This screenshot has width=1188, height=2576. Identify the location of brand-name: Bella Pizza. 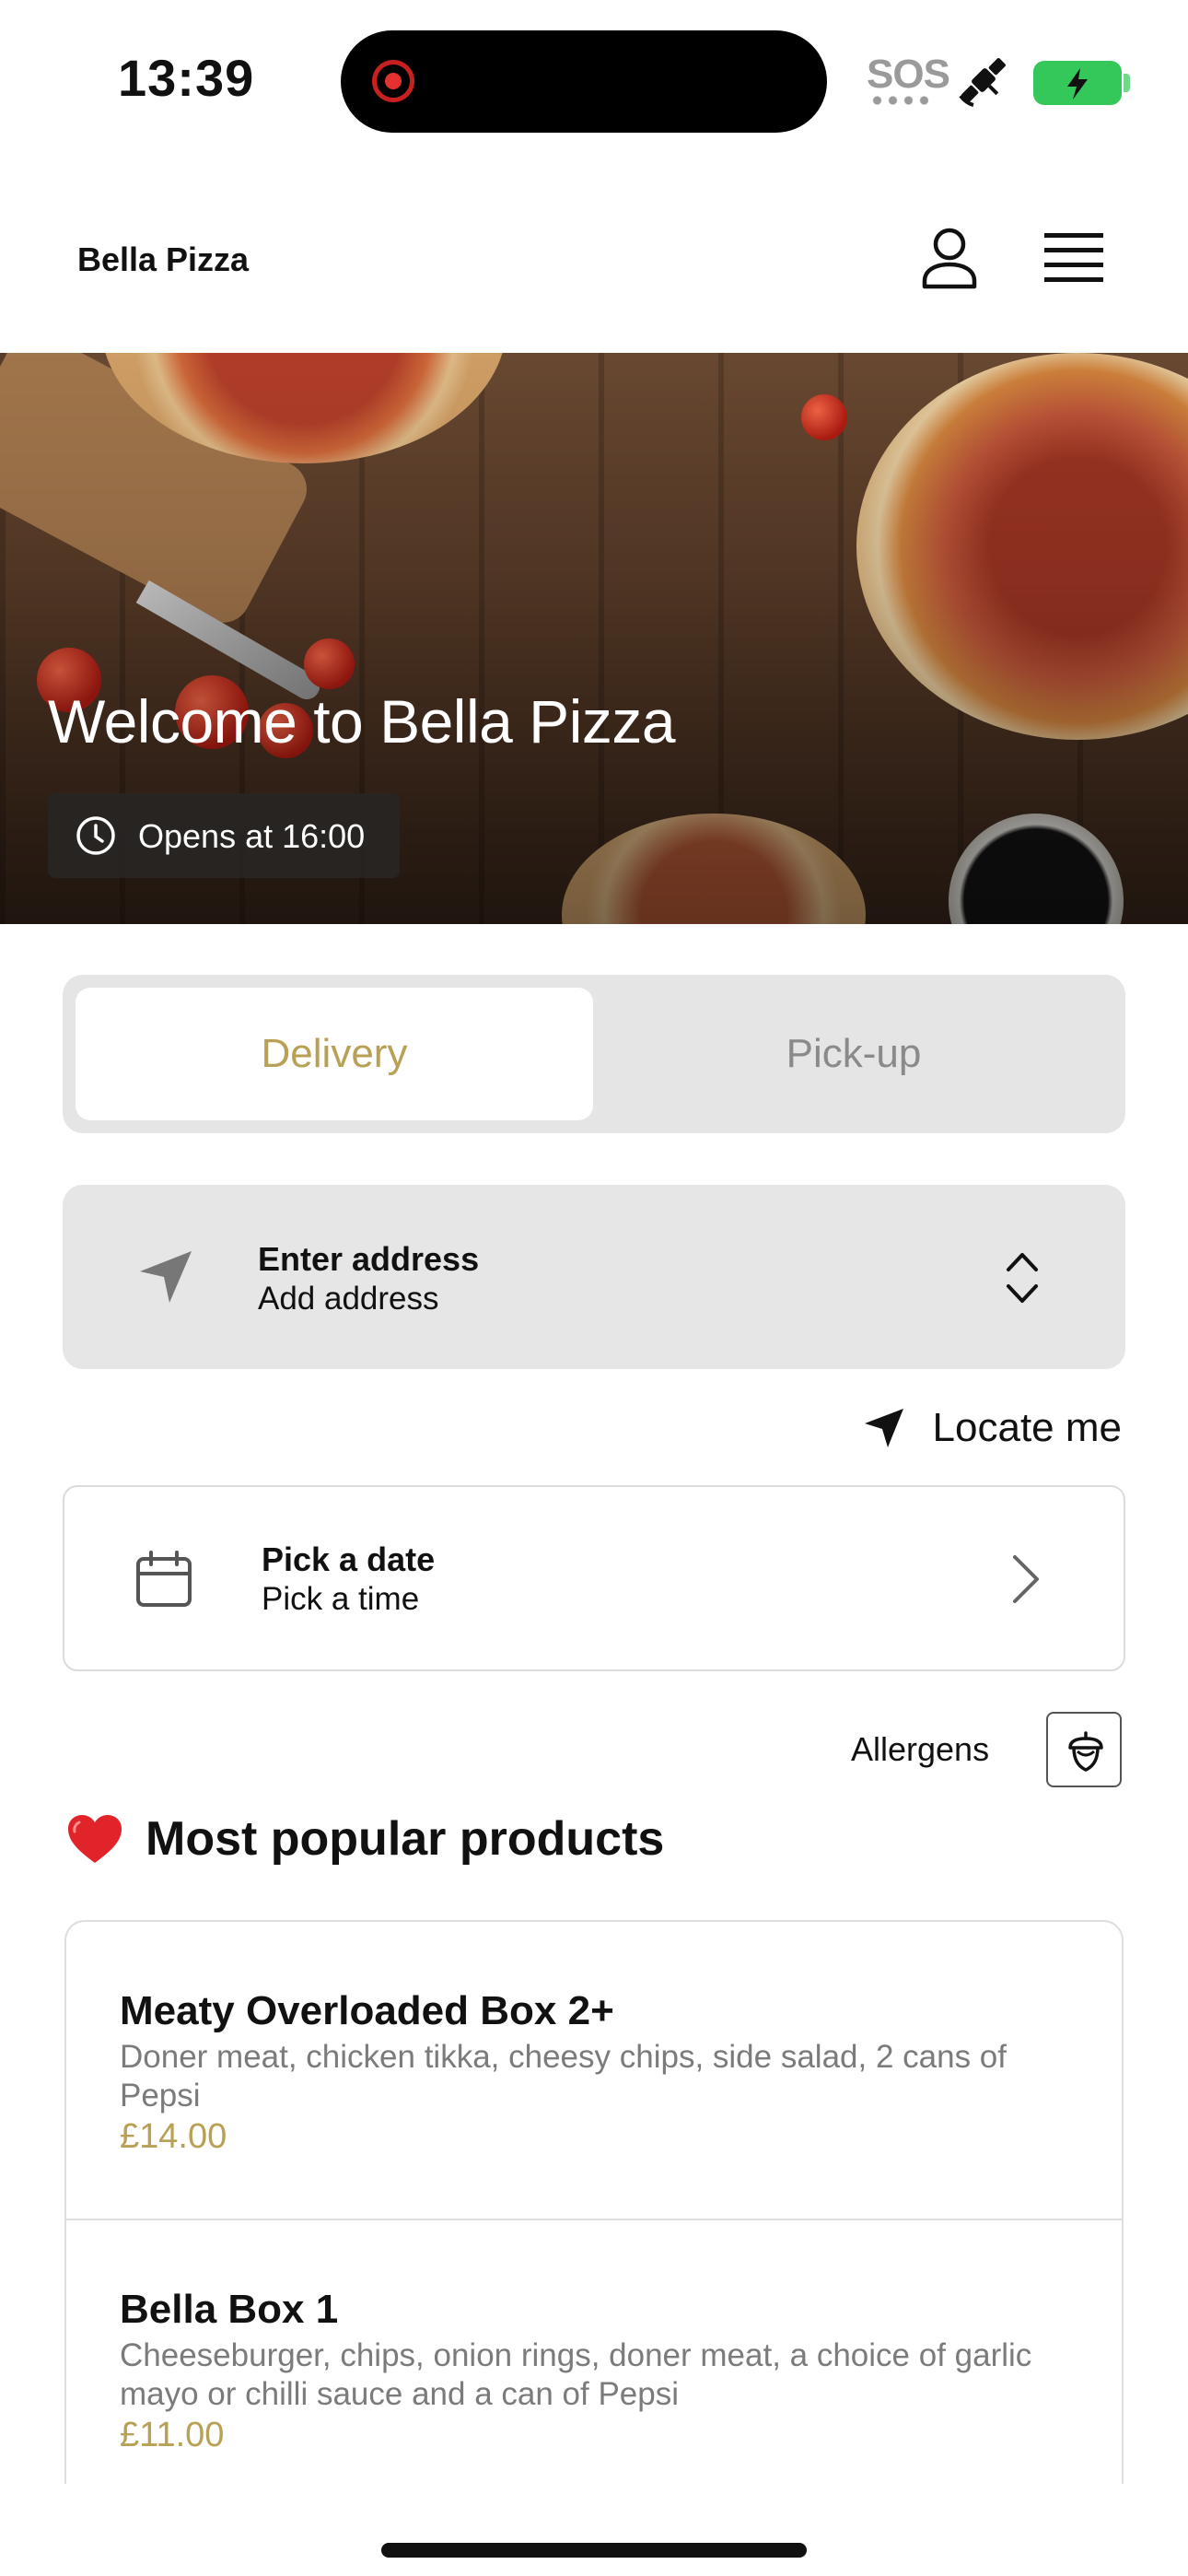
(163, 259).